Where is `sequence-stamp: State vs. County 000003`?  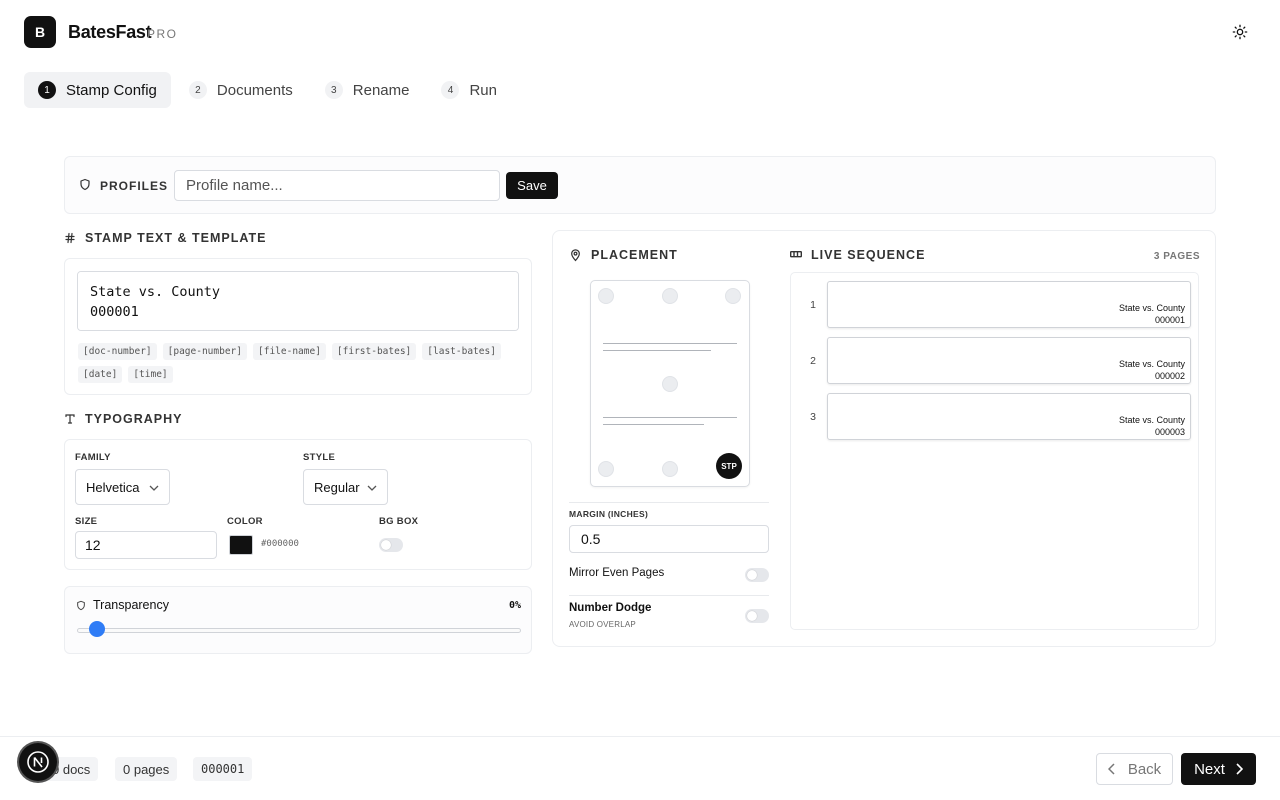
sequence-stamp: State vs. County 000003 is located at coordinates (1152, 426).